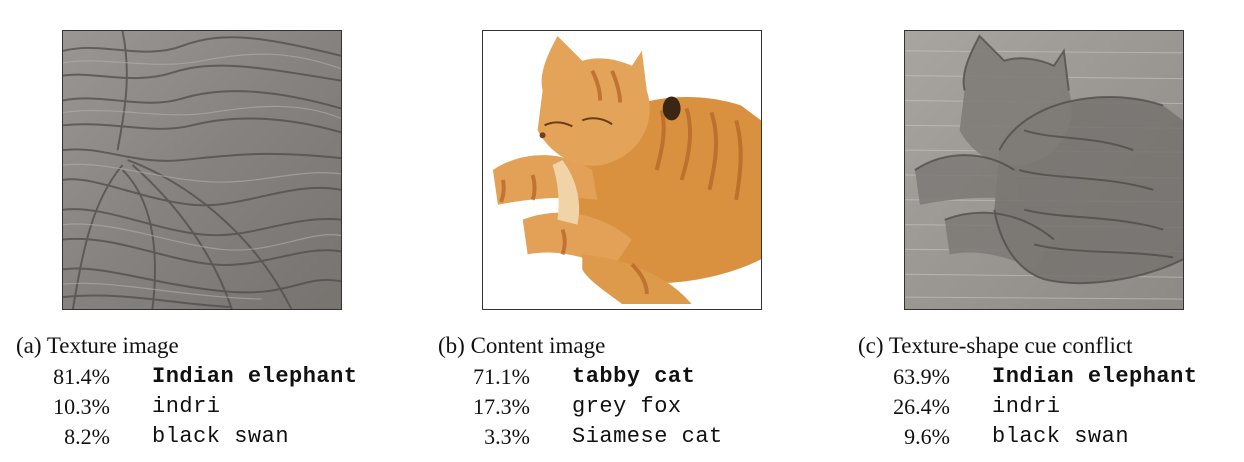 This screenshot has height=462, width=1244. I want to click on cat-shape-elephant-texture-graphic, so click(1044, 170).